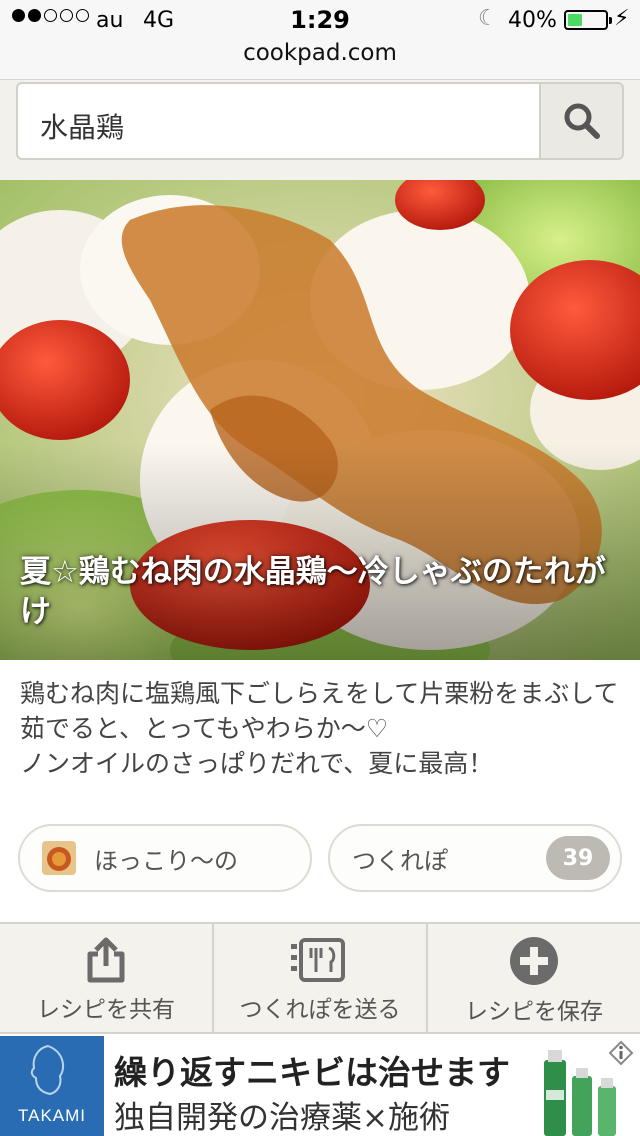 This screenshot has height=1136, width=640. Describe the element at coordinates (282, 1118) in the screenshot. I see `ad-subline: 独自開発の治療薬×施術` at that location.